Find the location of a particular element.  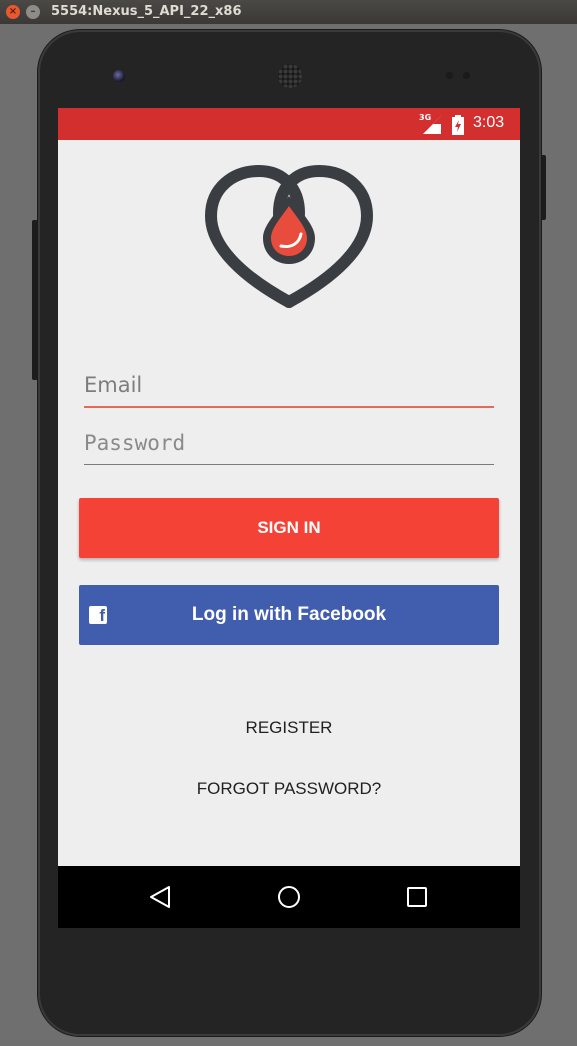

proximity-sensor is located at coordinates (449, 75).